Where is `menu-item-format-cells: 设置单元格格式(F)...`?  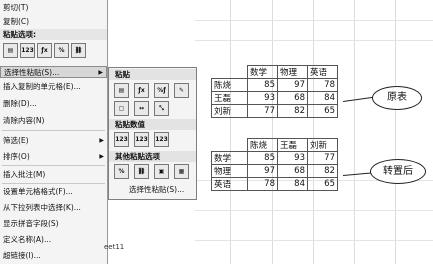
menu-item-format-cells: 设置单元格格式(F)... is located at coordinates (53, 192).